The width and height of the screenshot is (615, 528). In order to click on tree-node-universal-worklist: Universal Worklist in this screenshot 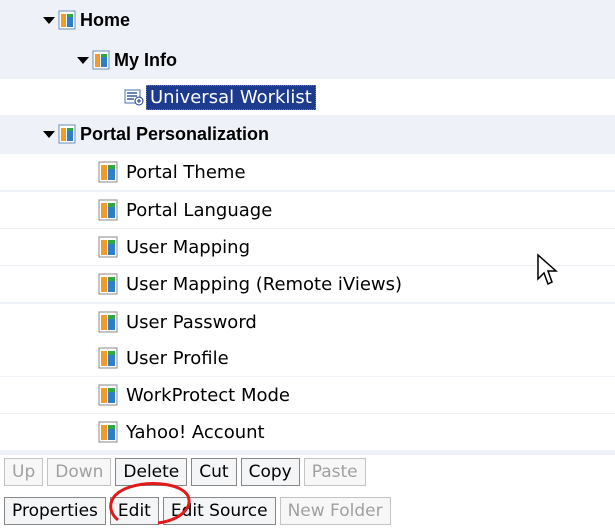, I will do `click(220, 97)`.